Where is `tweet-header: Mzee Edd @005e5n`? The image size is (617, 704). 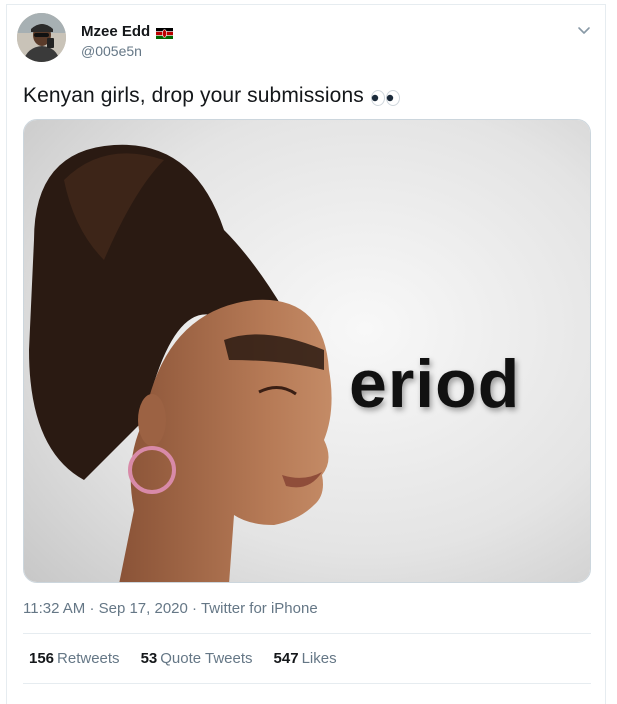
tweet-header: Mzee Edd @005e5n is located at coordinates (307, 39).